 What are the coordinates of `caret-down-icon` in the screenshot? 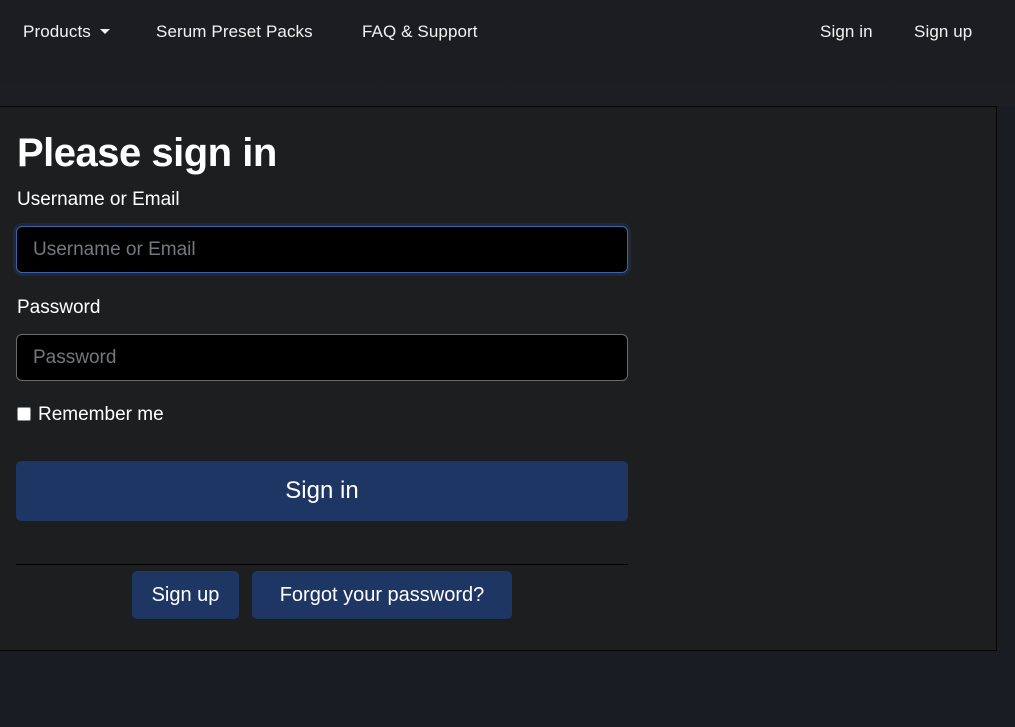 It's located at (104, 31).